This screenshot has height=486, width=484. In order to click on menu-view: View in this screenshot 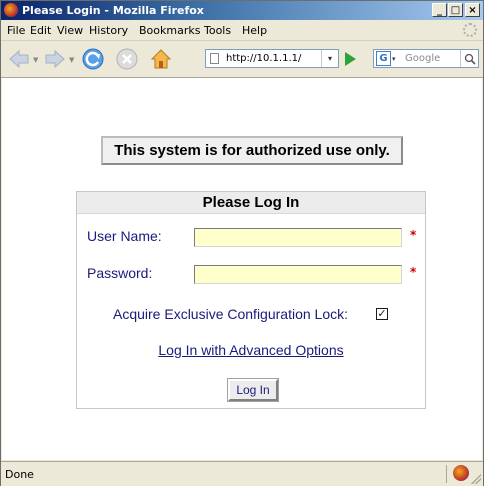, I will do `click(70, 30)`.